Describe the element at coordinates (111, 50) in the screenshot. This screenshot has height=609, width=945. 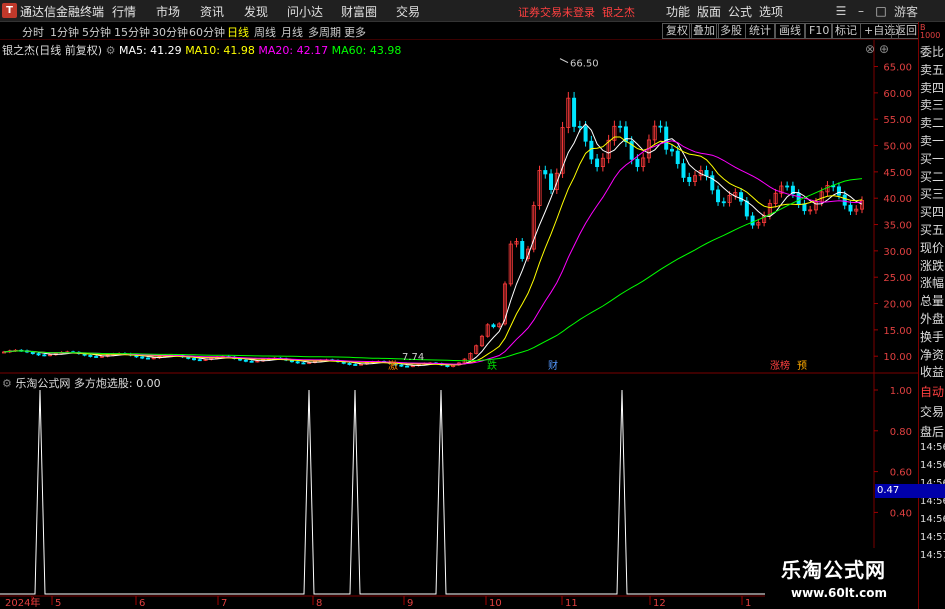
I see `settings-icon: ⚙` at that location.